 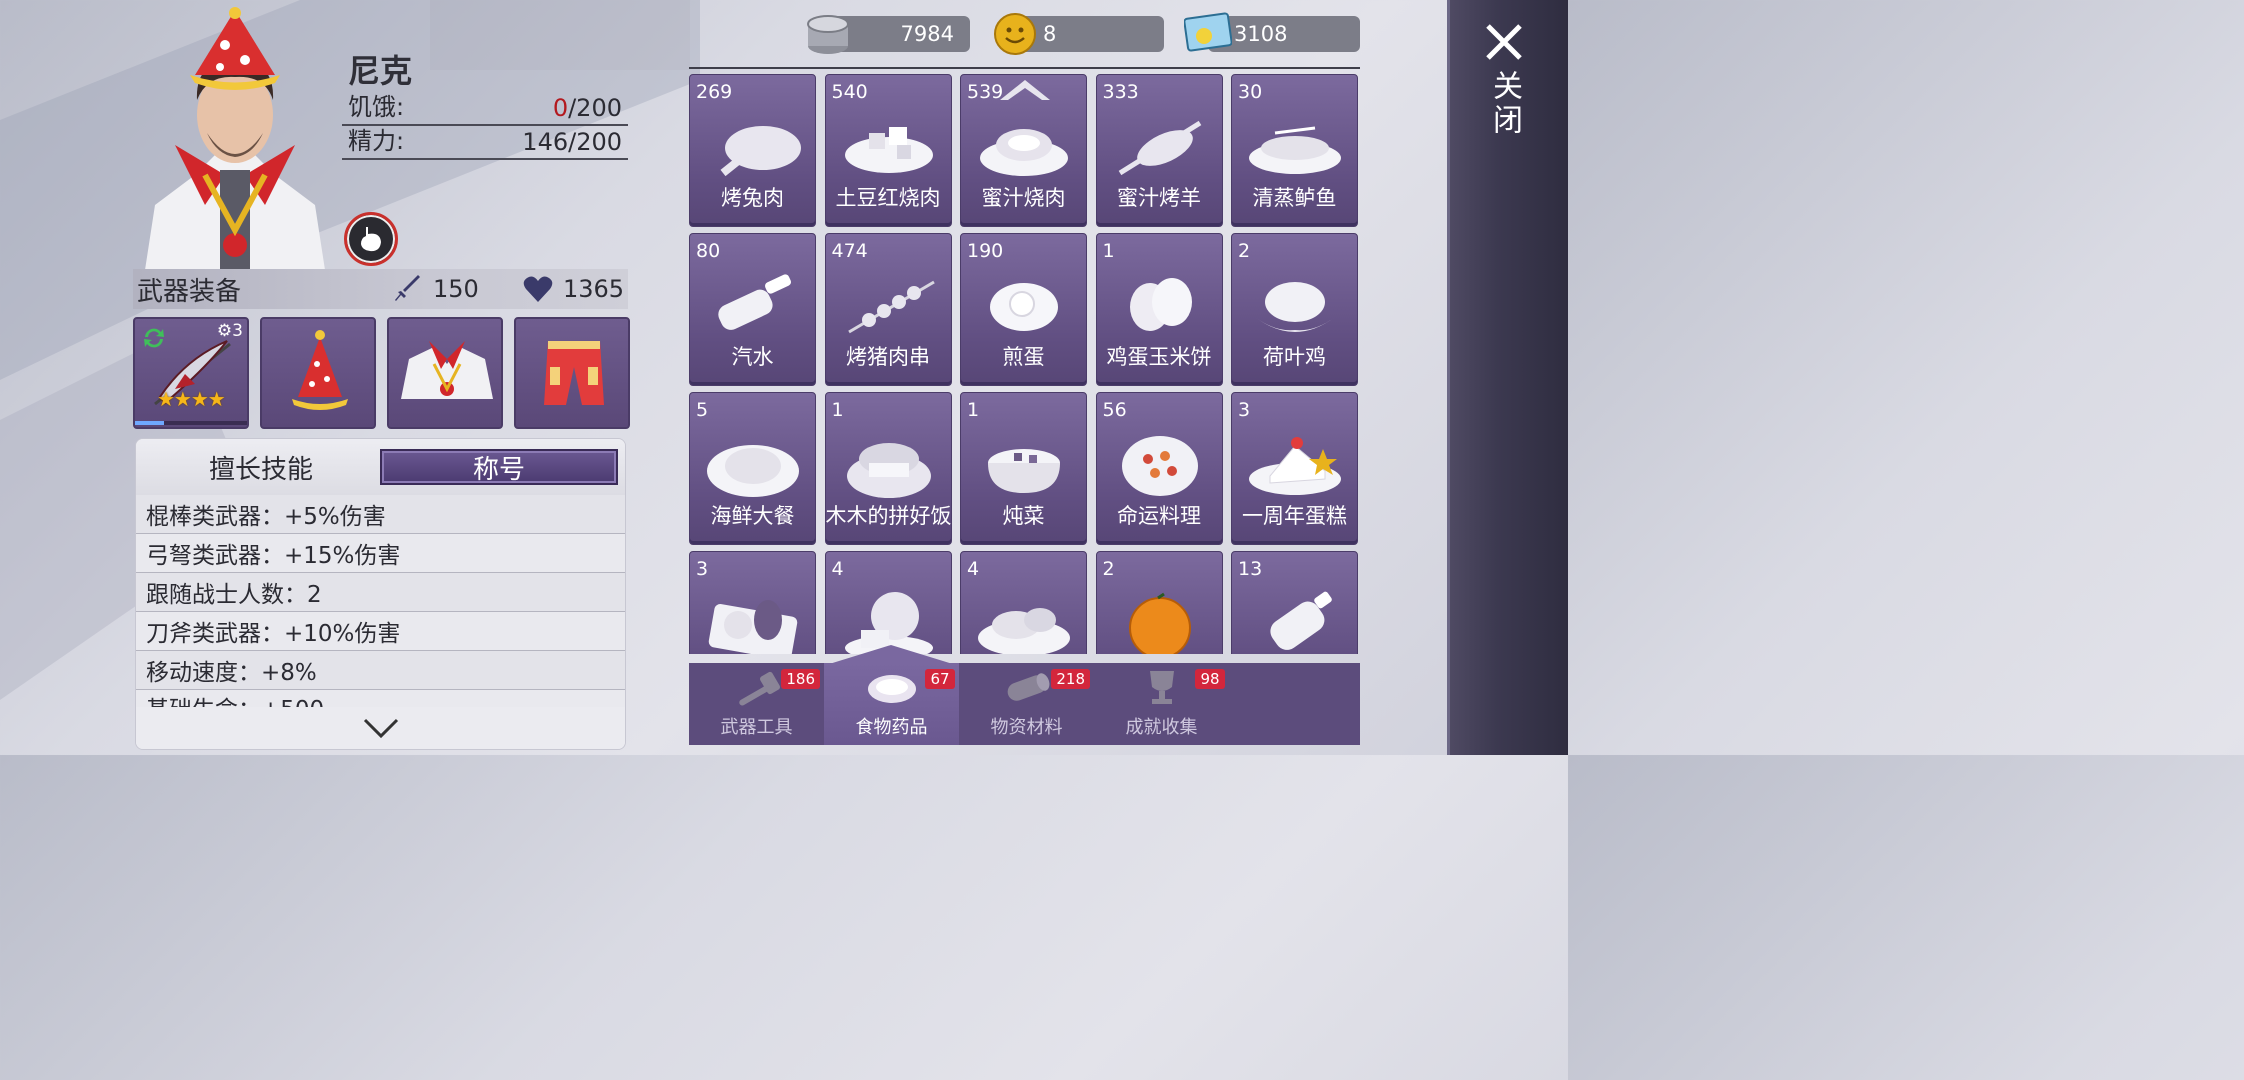 I want to click on energy-stat: 精力: 146/200, so click(x=485, y=143).